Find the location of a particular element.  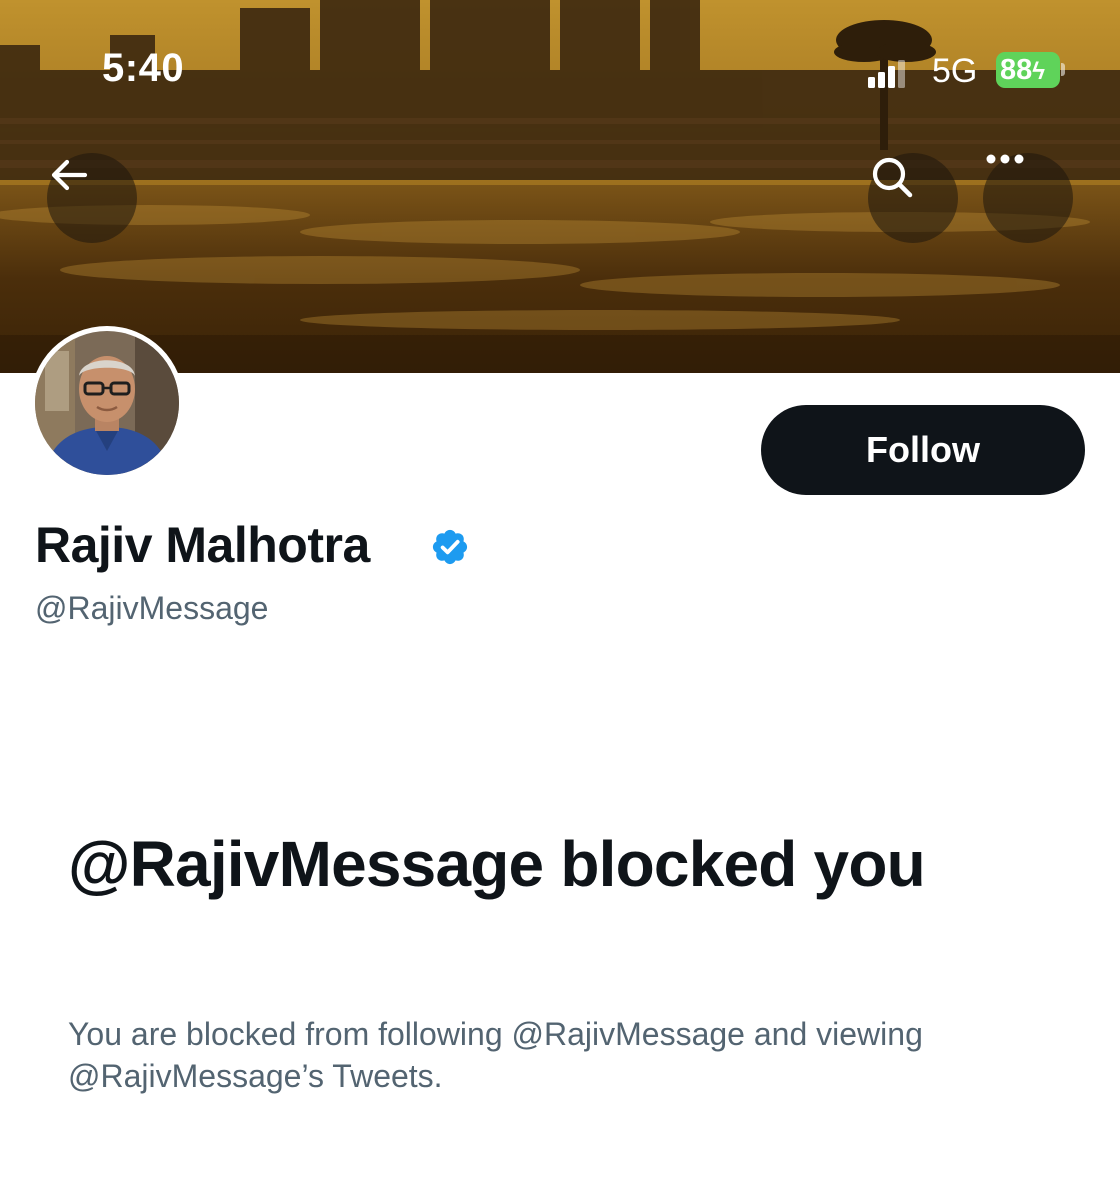

more-options-button is located at coordinates (1028, 198).